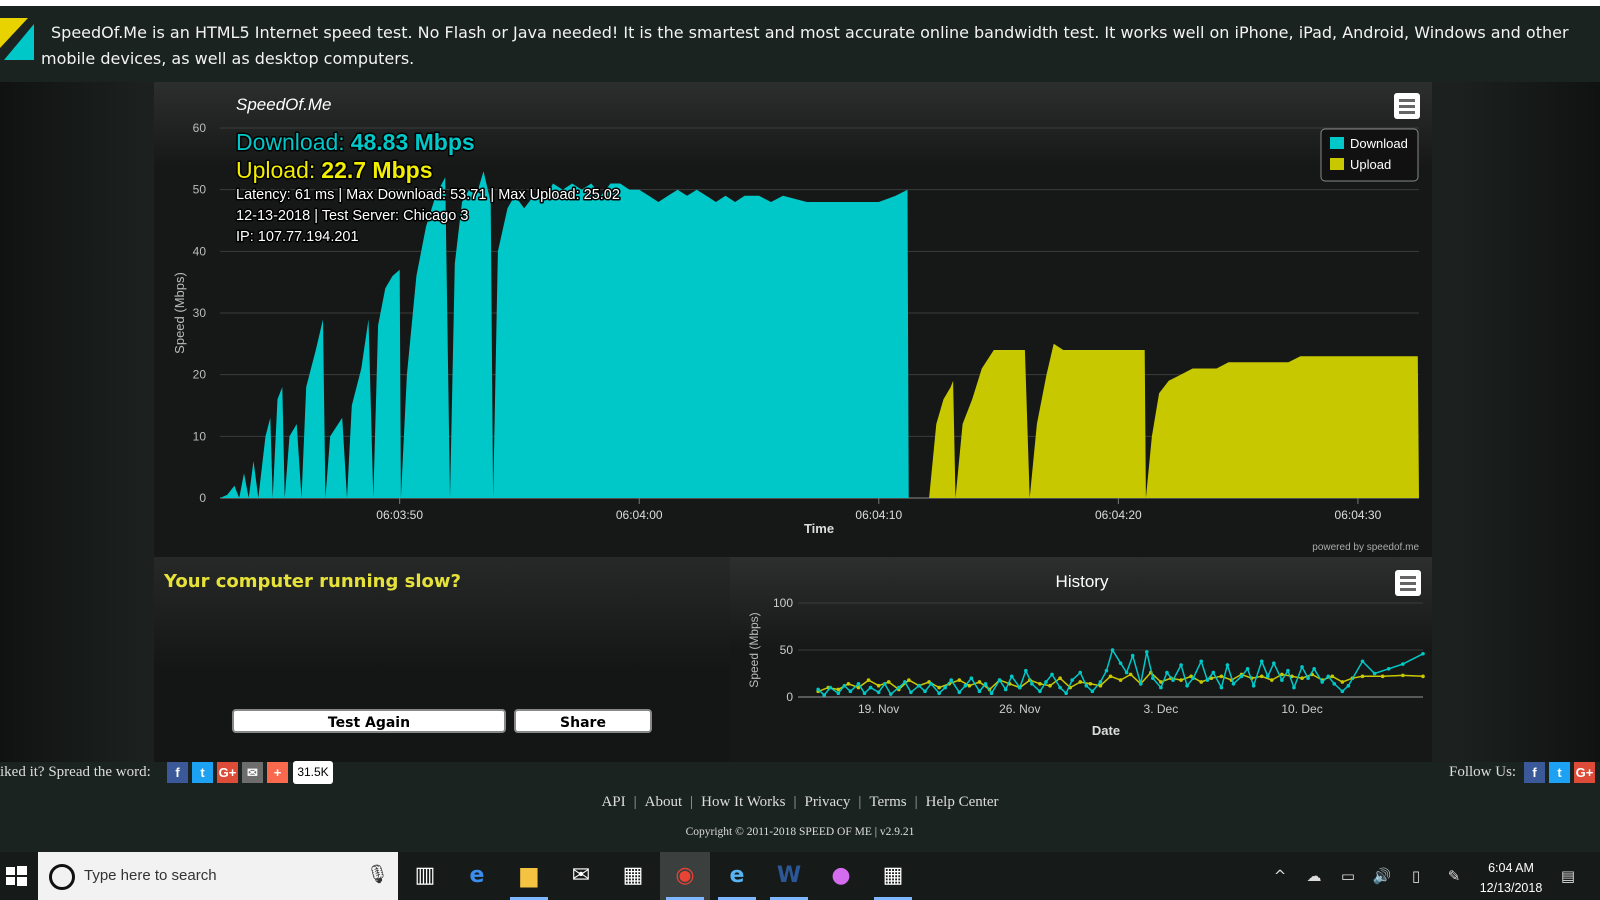 Image resolution: width=1600 pixels, height=900 pixels. Describe the element at coordinates (828, 802) in the screenshot. I see `footer-link-privacy: Privacy` at that location.